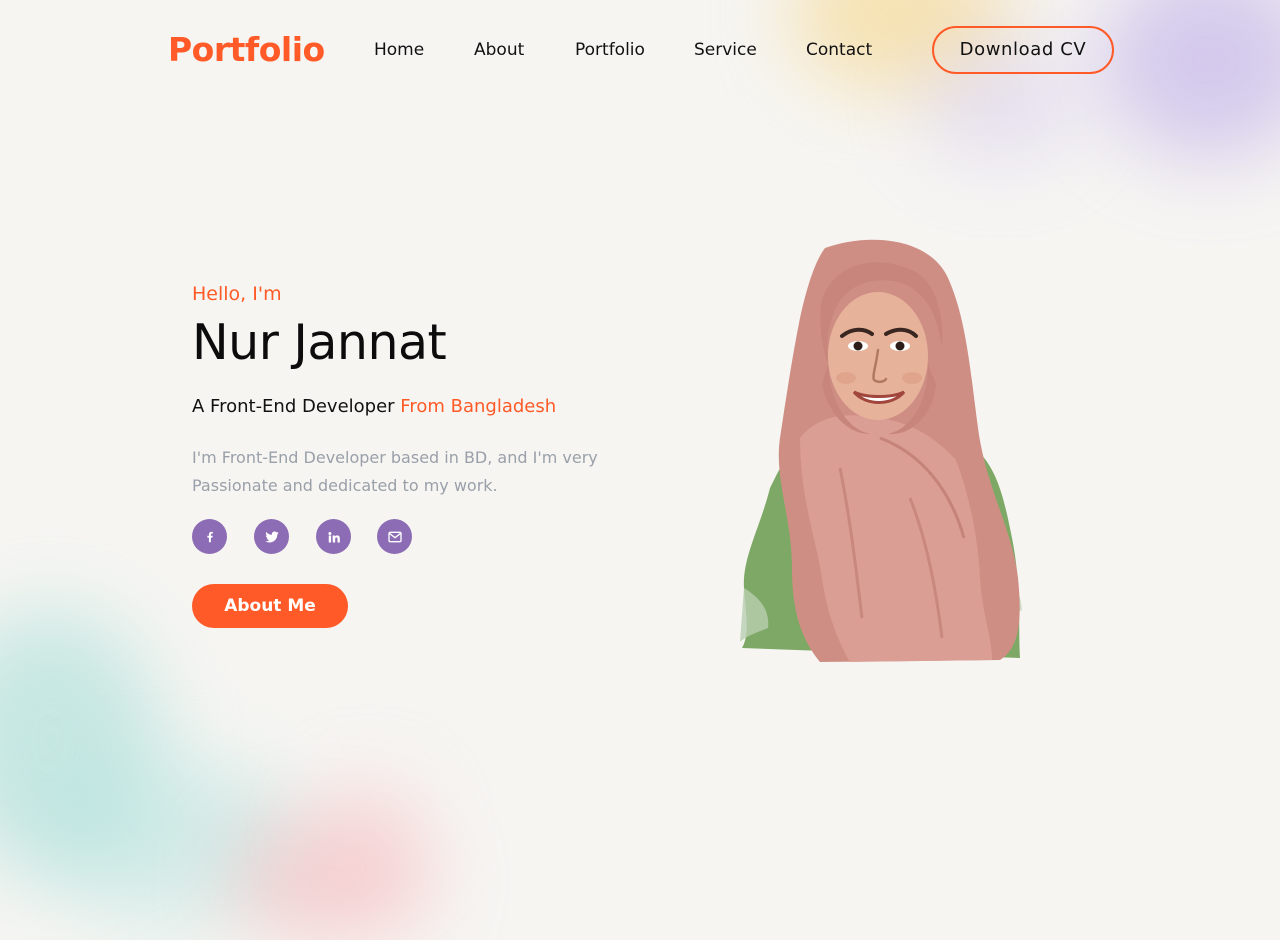  What do you see at coordinates (319, 342) in the screenshot?
I see `hero-name: Nur Jannat` at bounding box center [319, 342].